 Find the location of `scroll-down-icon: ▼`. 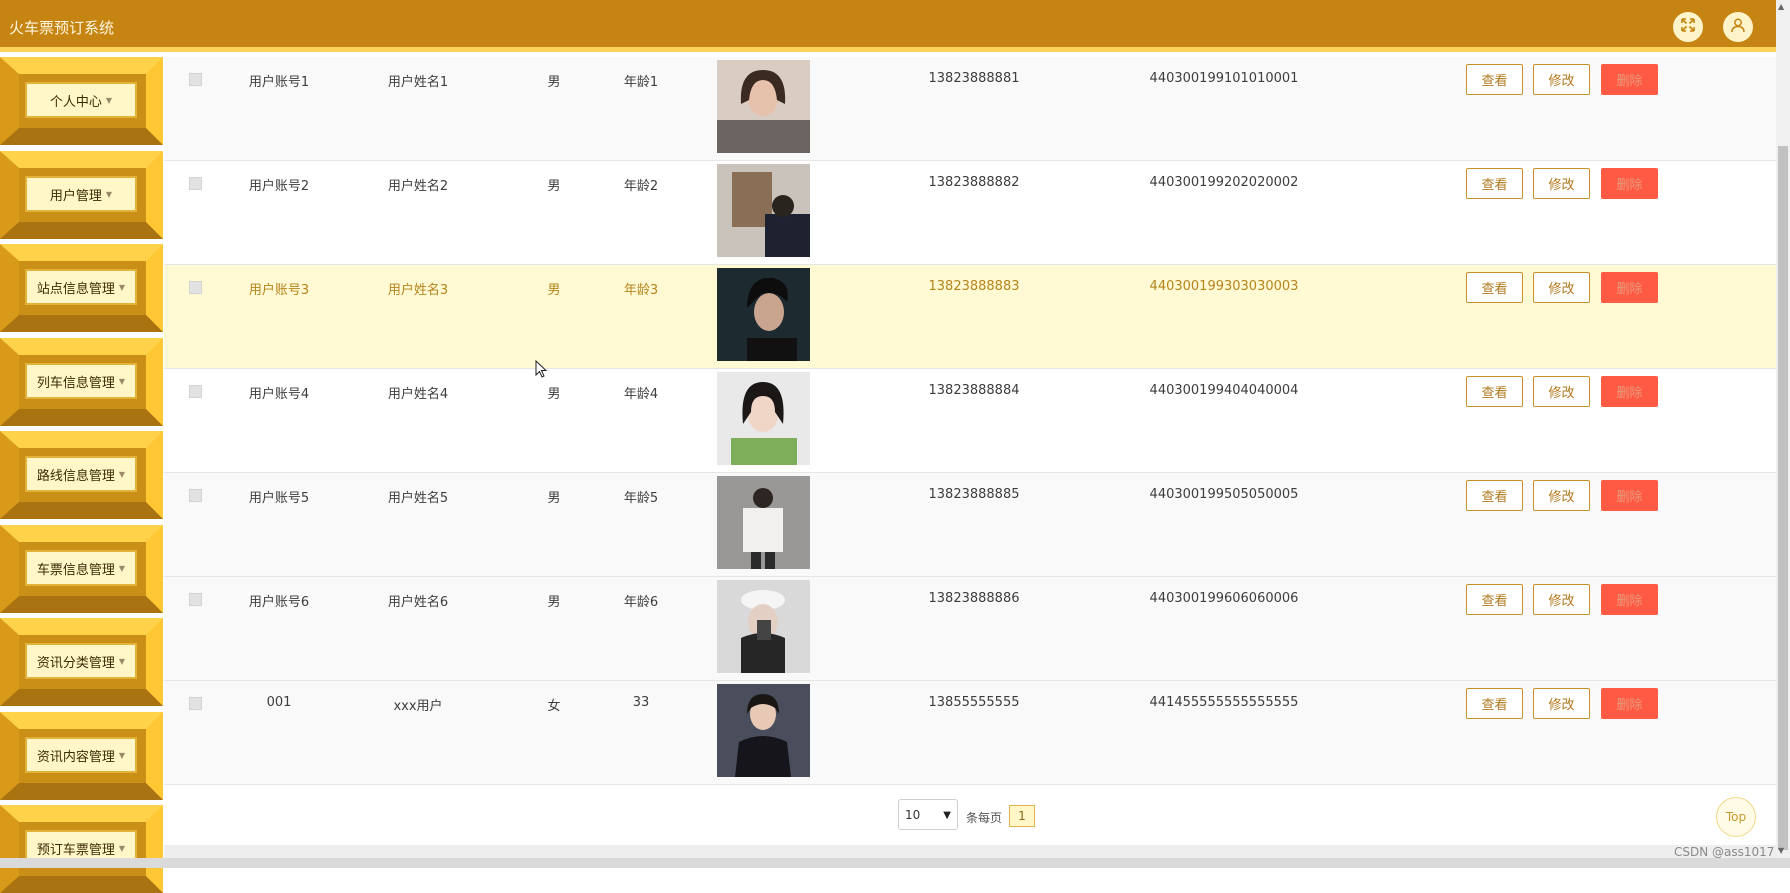

scroll-down-icon: ▼ is located at coordinates (1781, 850).